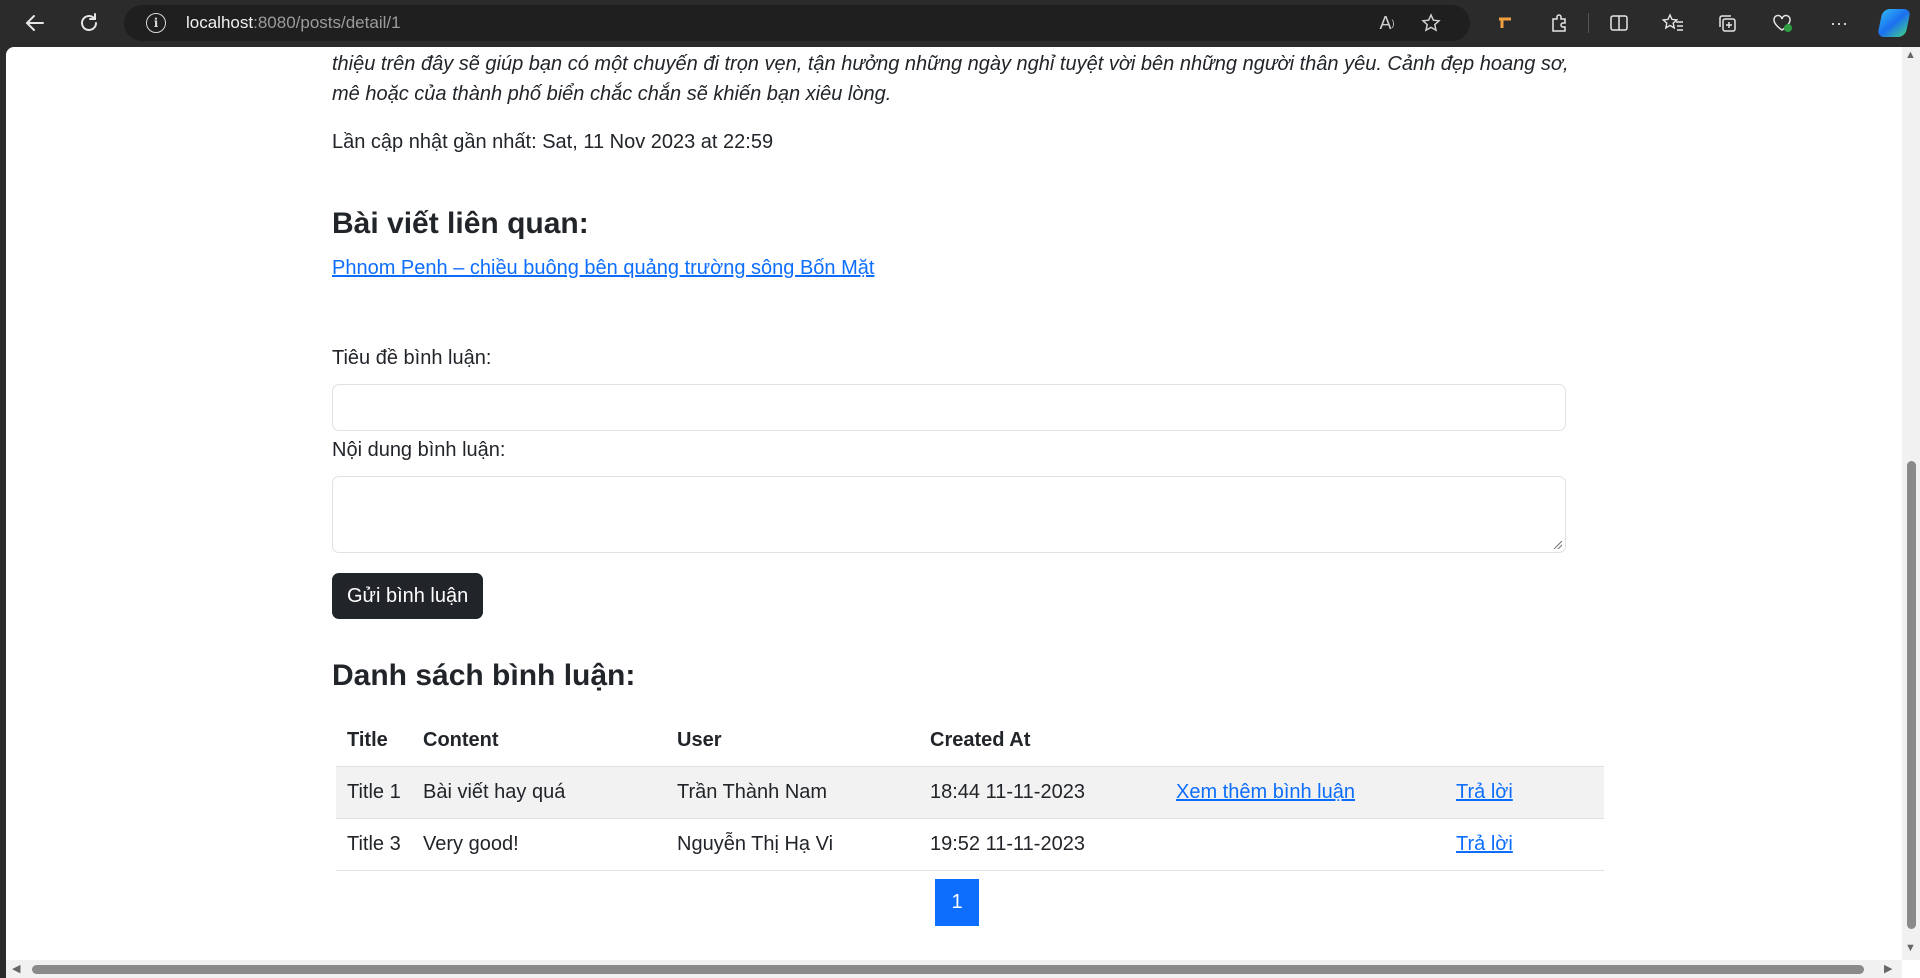 The height and width of the screenshot is (978, 1920). Describe the element at coordinates (408, 596) in the screenshot. I see `submit-comment-button: Gửi bình luận` at that location.